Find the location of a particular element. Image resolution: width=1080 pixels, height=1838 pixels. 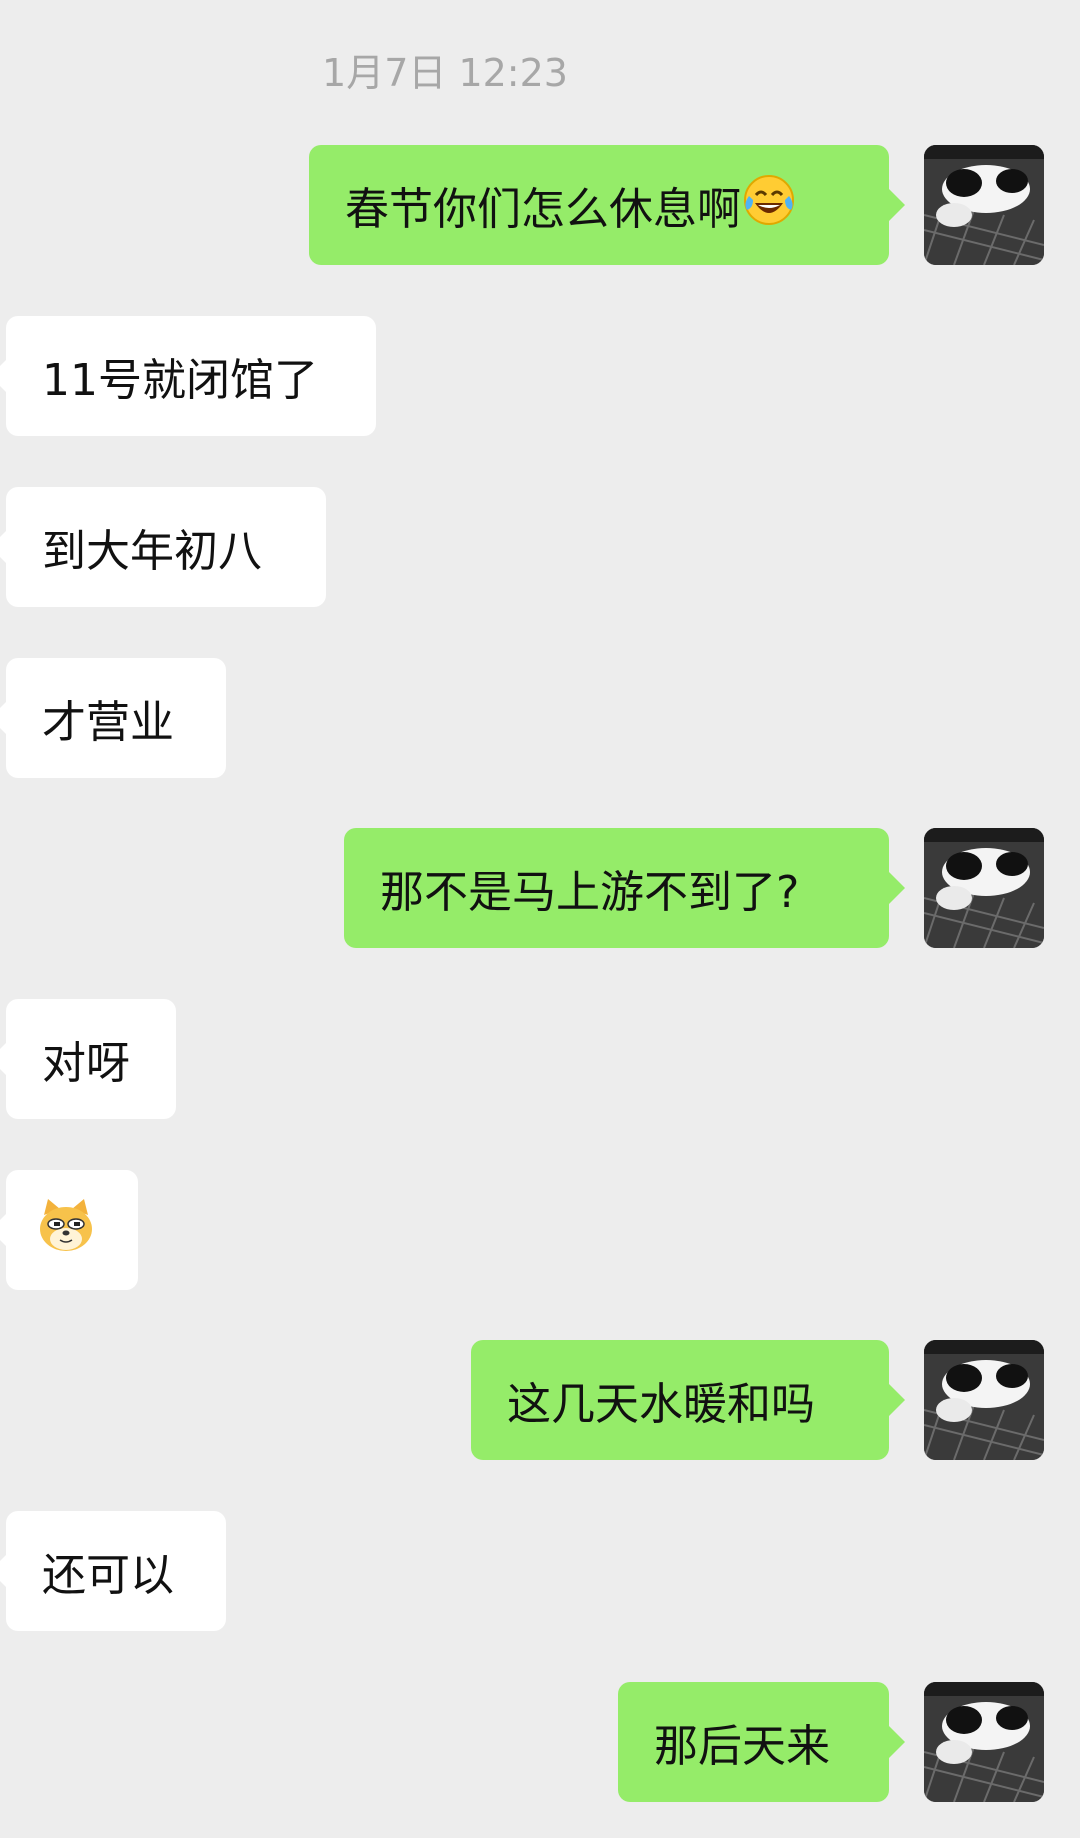

message-bubble: 到大年初八 is located at coordinates (163, 547).